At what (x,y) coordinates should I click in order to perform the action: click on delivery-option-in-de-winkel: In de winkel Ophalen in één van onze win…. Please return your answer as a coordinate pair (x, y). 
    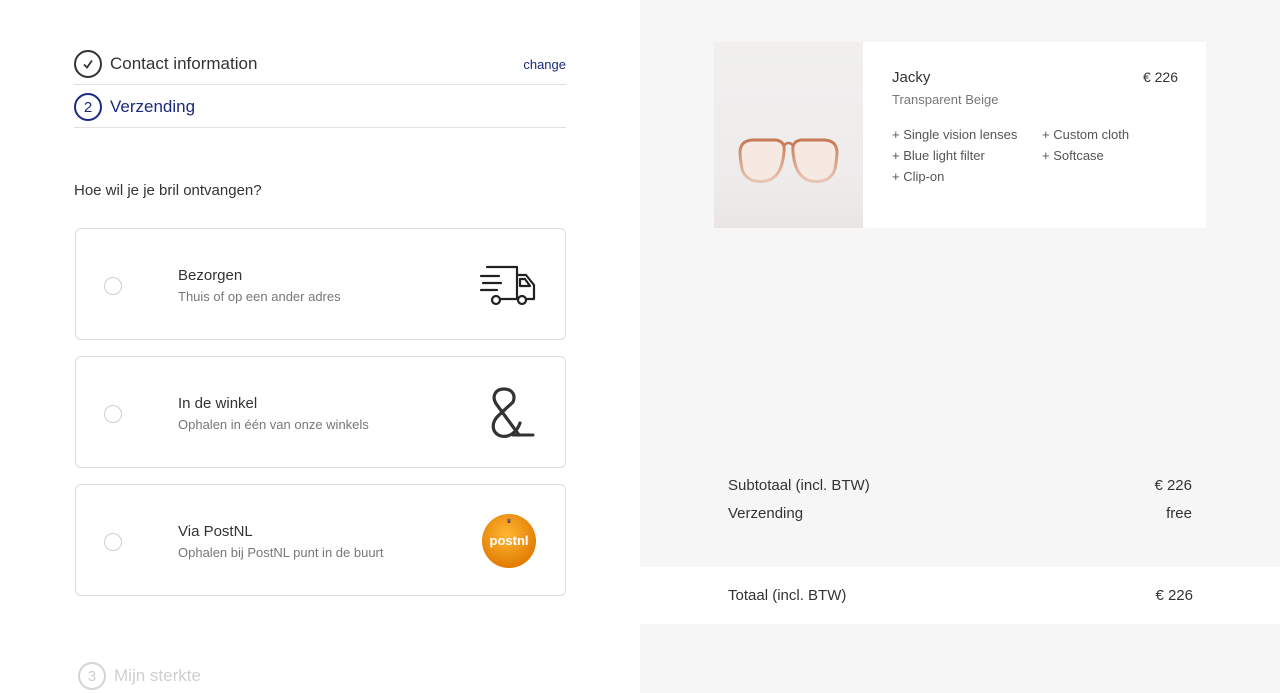
    Looking at the image, I should click on (320, 412).